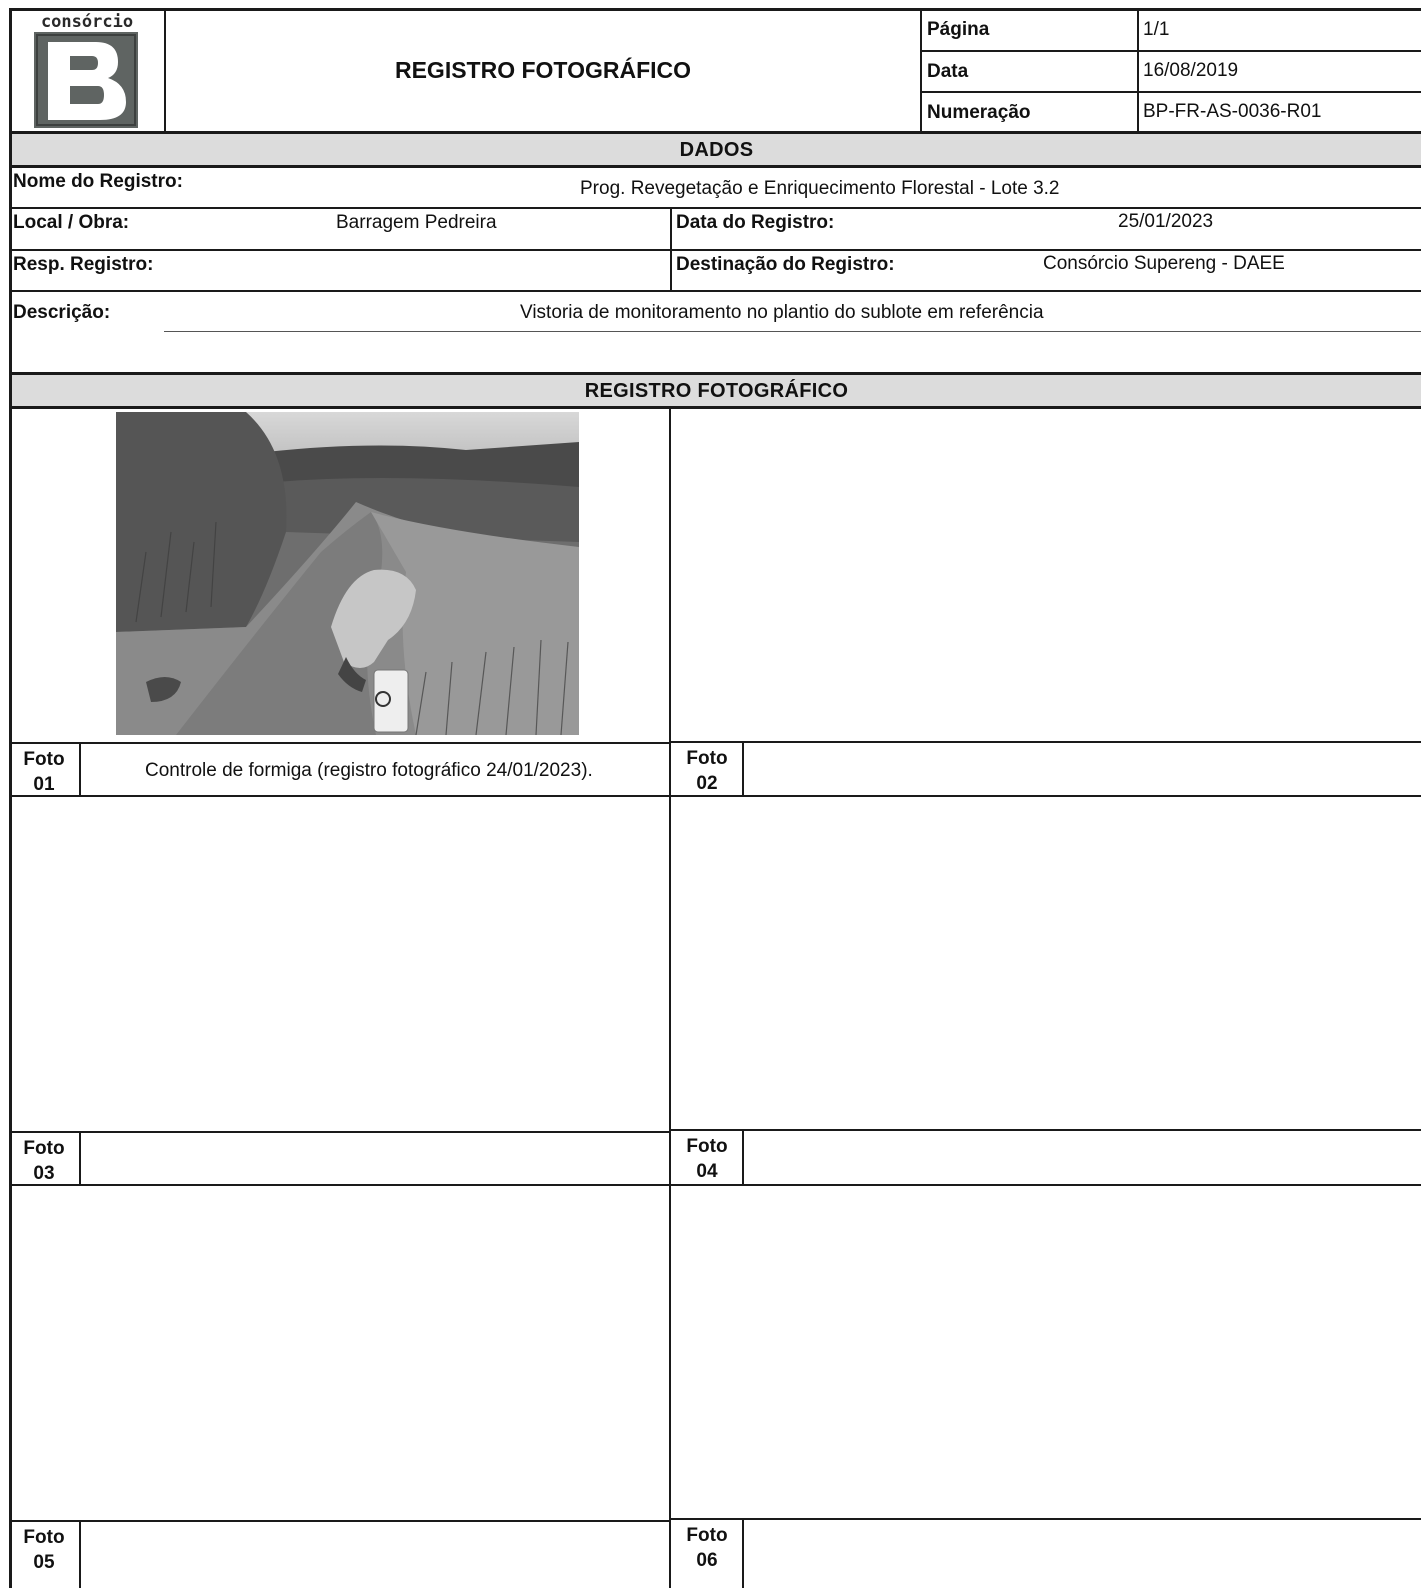 The height and width of the screenshot is (1588, 1421). Describe the element at coordinates (44, 1550) in the screenshot. I see `foto-05-label: Foto 05` at that location.